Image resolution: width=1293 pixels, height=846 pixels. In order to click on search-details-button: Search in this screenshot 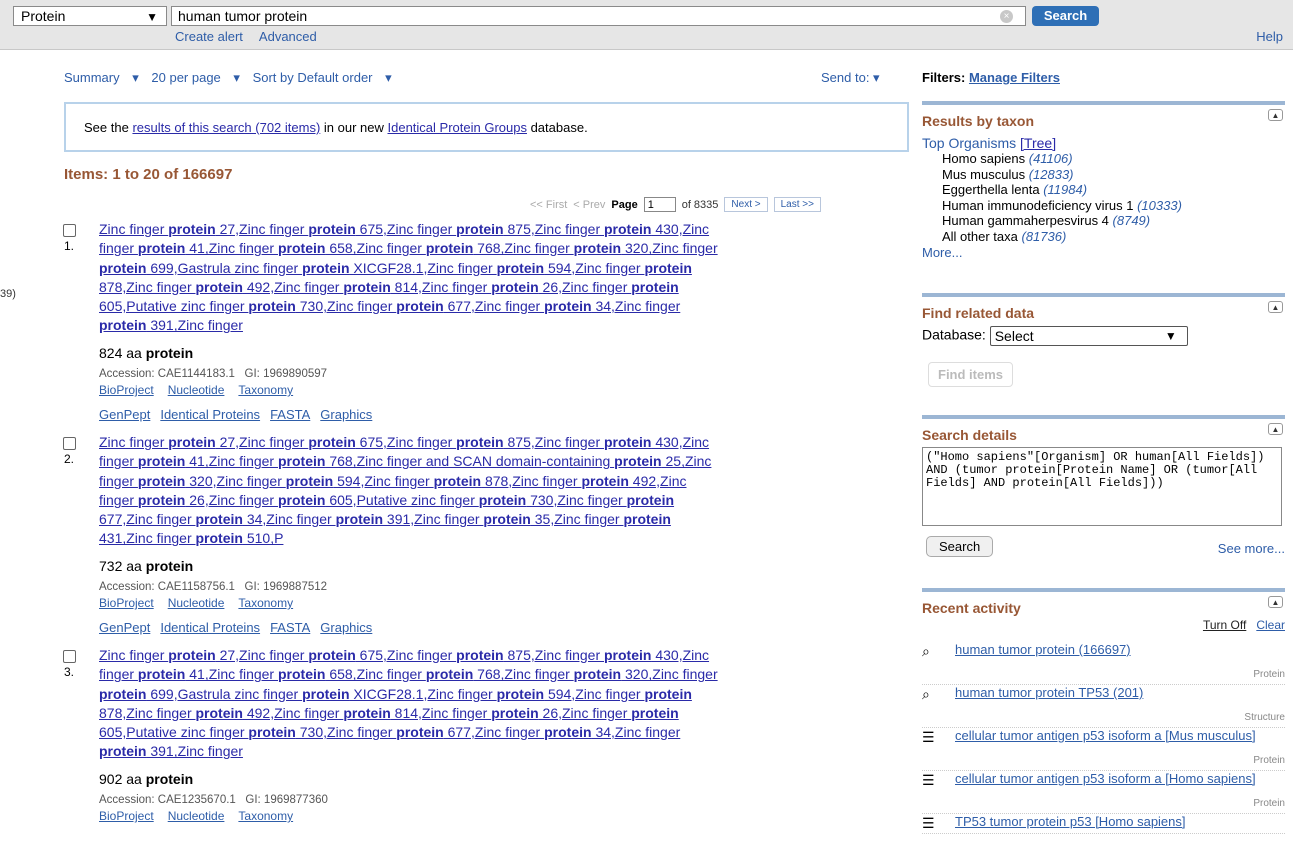, I will do `click(960, 546)`.